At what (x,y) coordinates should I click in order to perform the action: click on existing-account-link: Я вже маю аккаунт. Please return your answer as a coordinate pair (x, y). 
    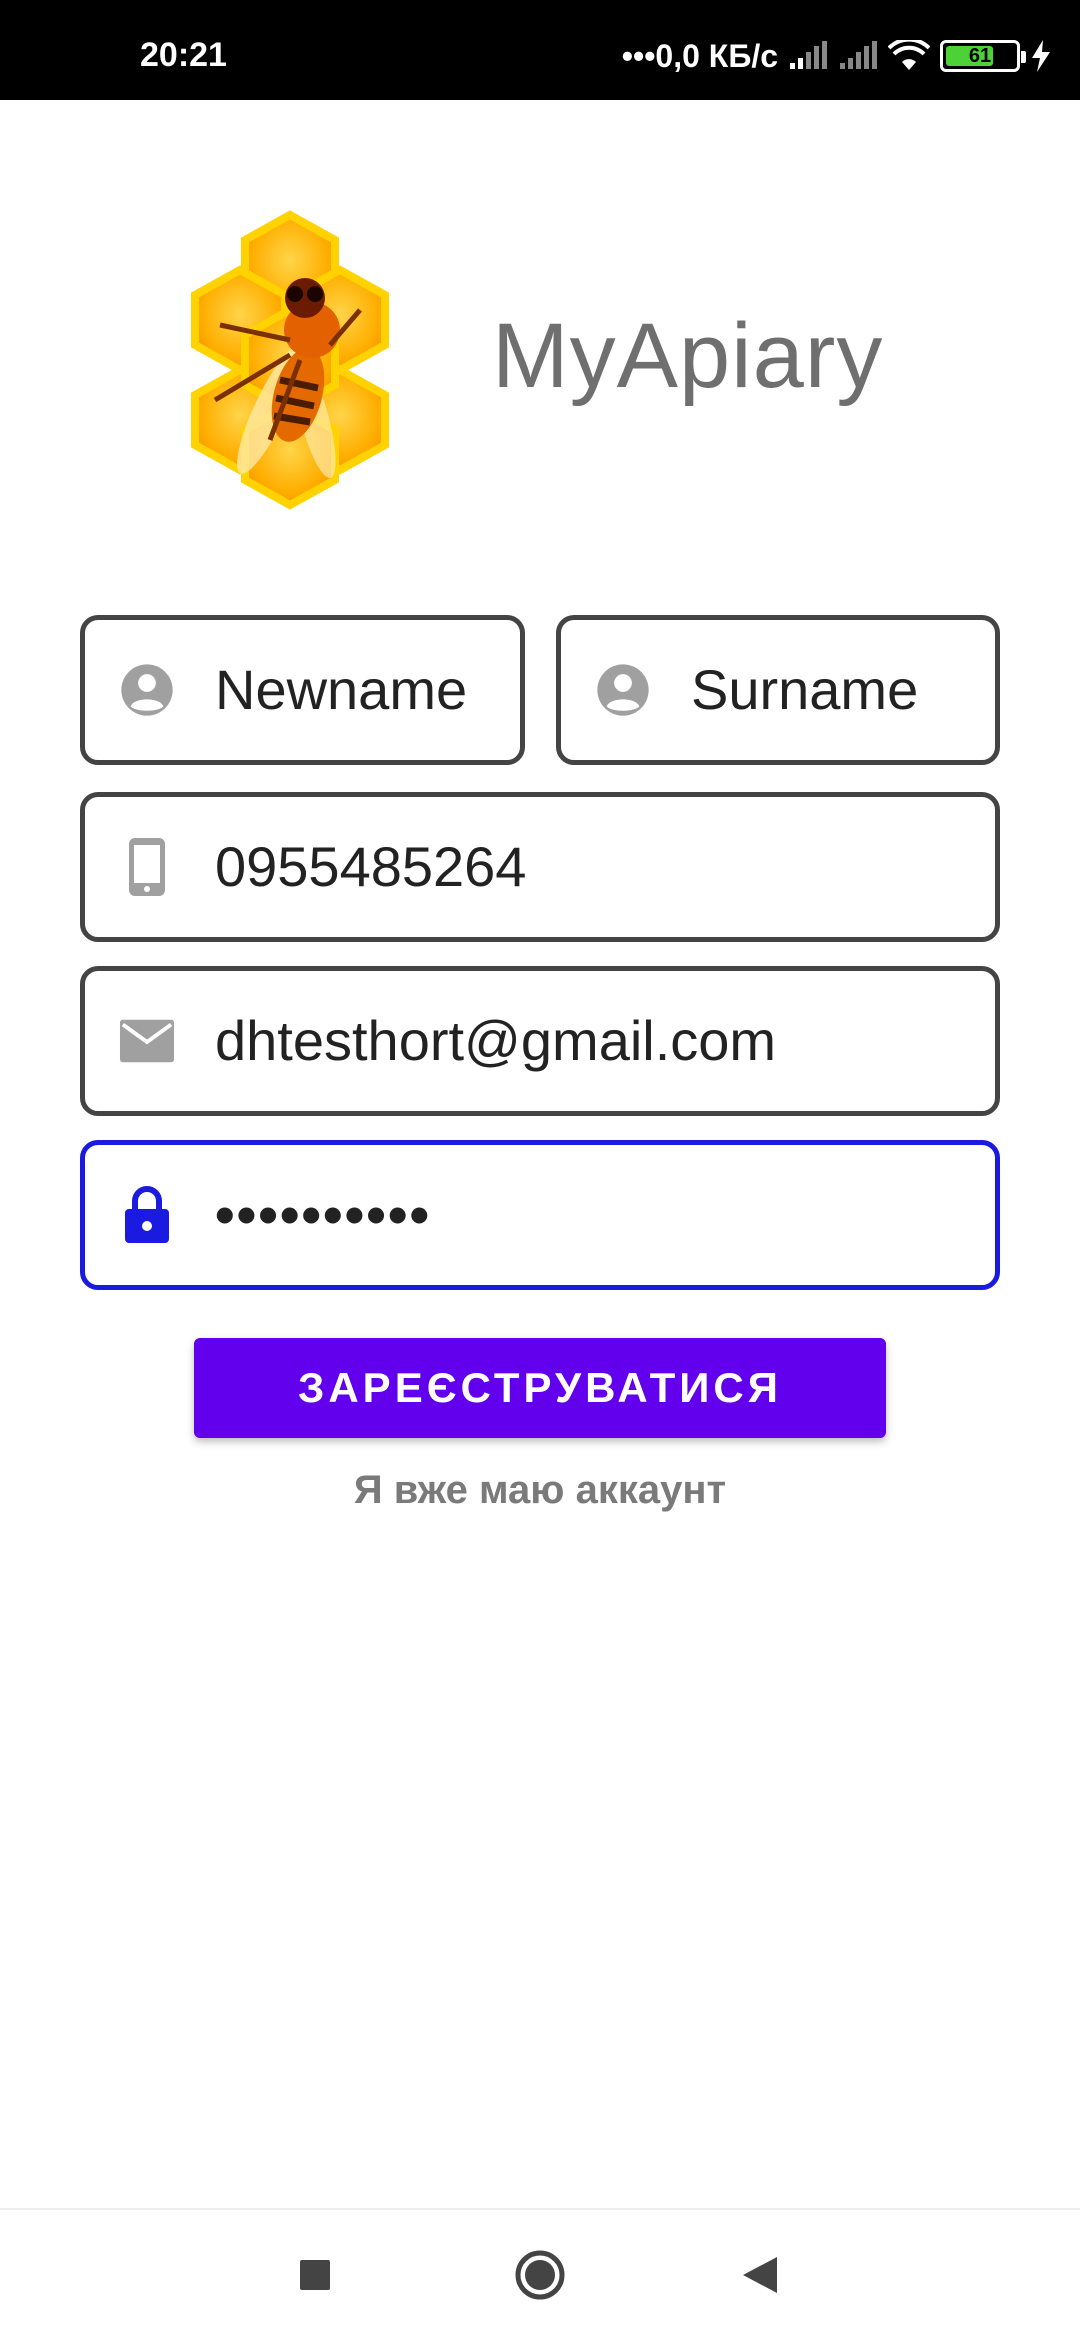
    Looking at the image, I should click on (540, 1490).